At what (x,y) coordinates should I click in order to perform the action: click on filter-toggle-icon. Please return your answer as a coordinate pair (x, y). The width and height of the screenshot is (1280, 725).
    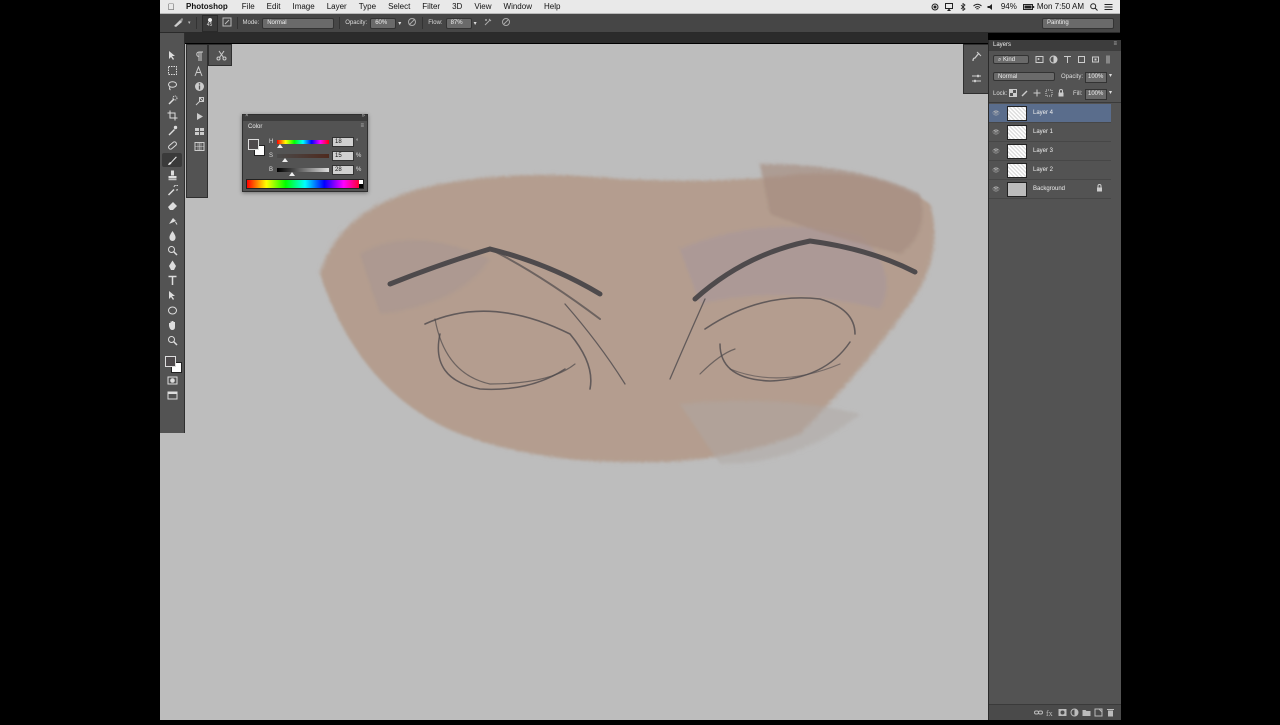
    Looking at the image, I should click on (1108, 60).